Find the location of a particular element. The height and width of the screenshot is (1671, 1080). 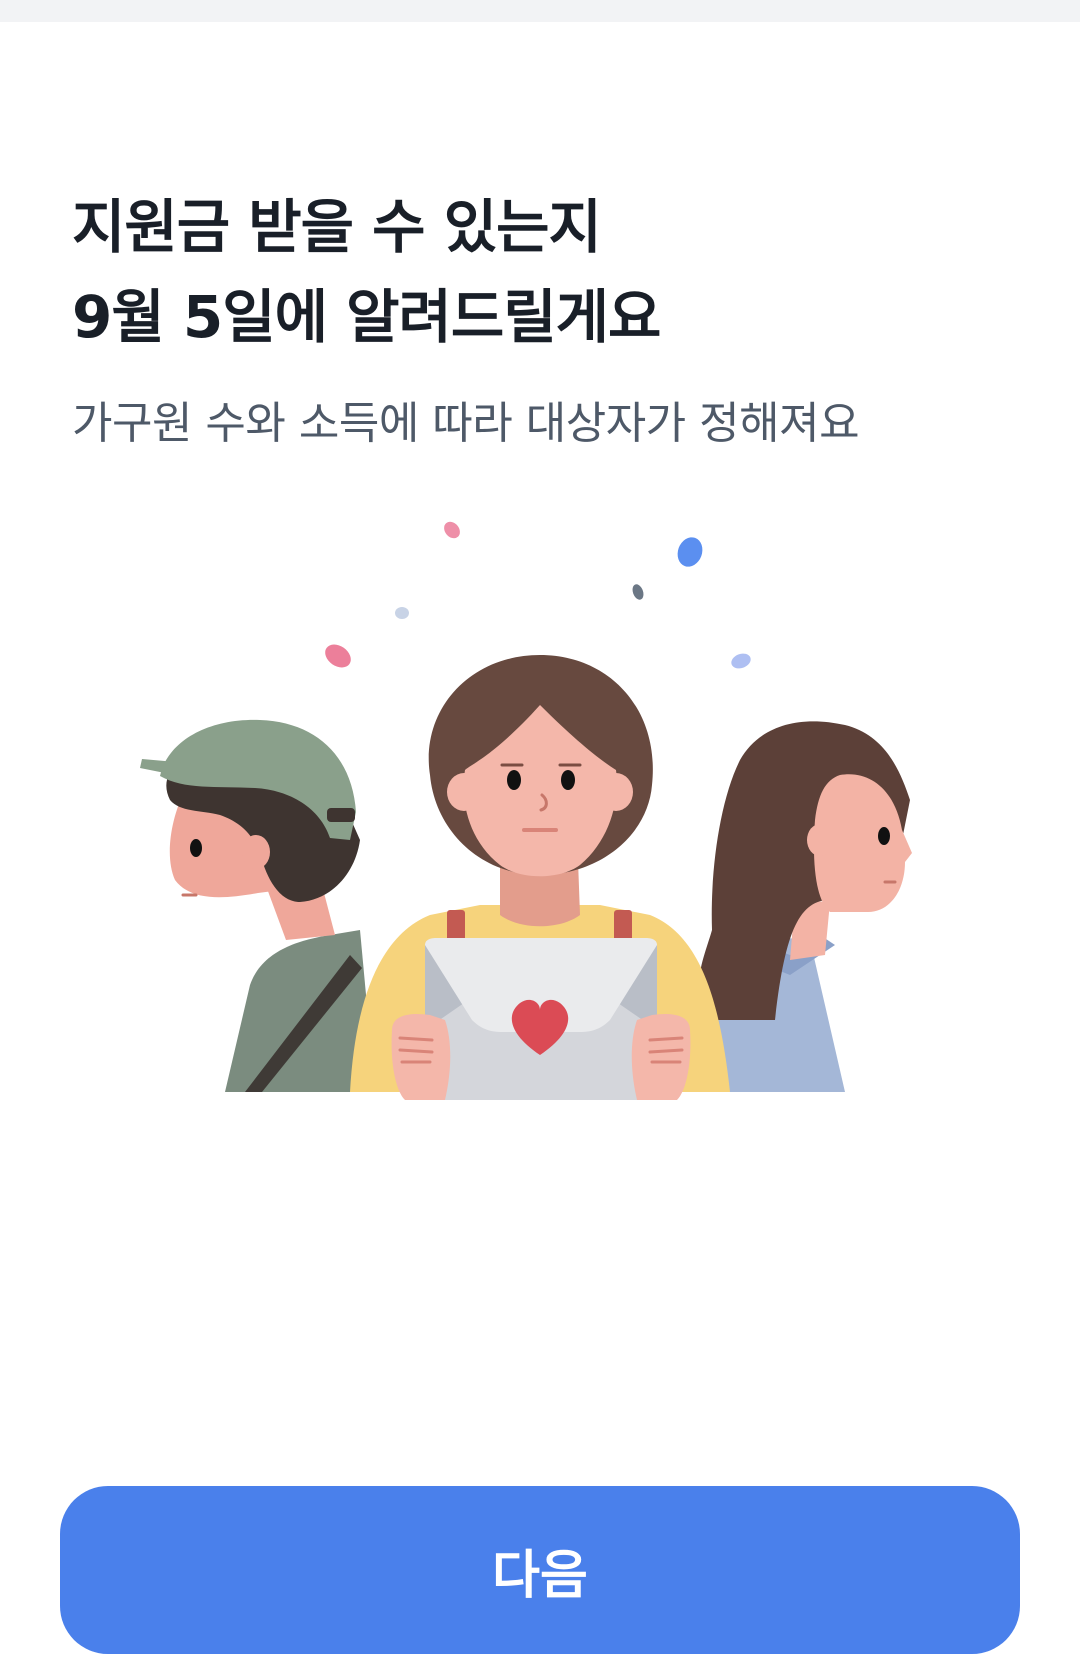

girl-figure is located at coordinates (540, 877).